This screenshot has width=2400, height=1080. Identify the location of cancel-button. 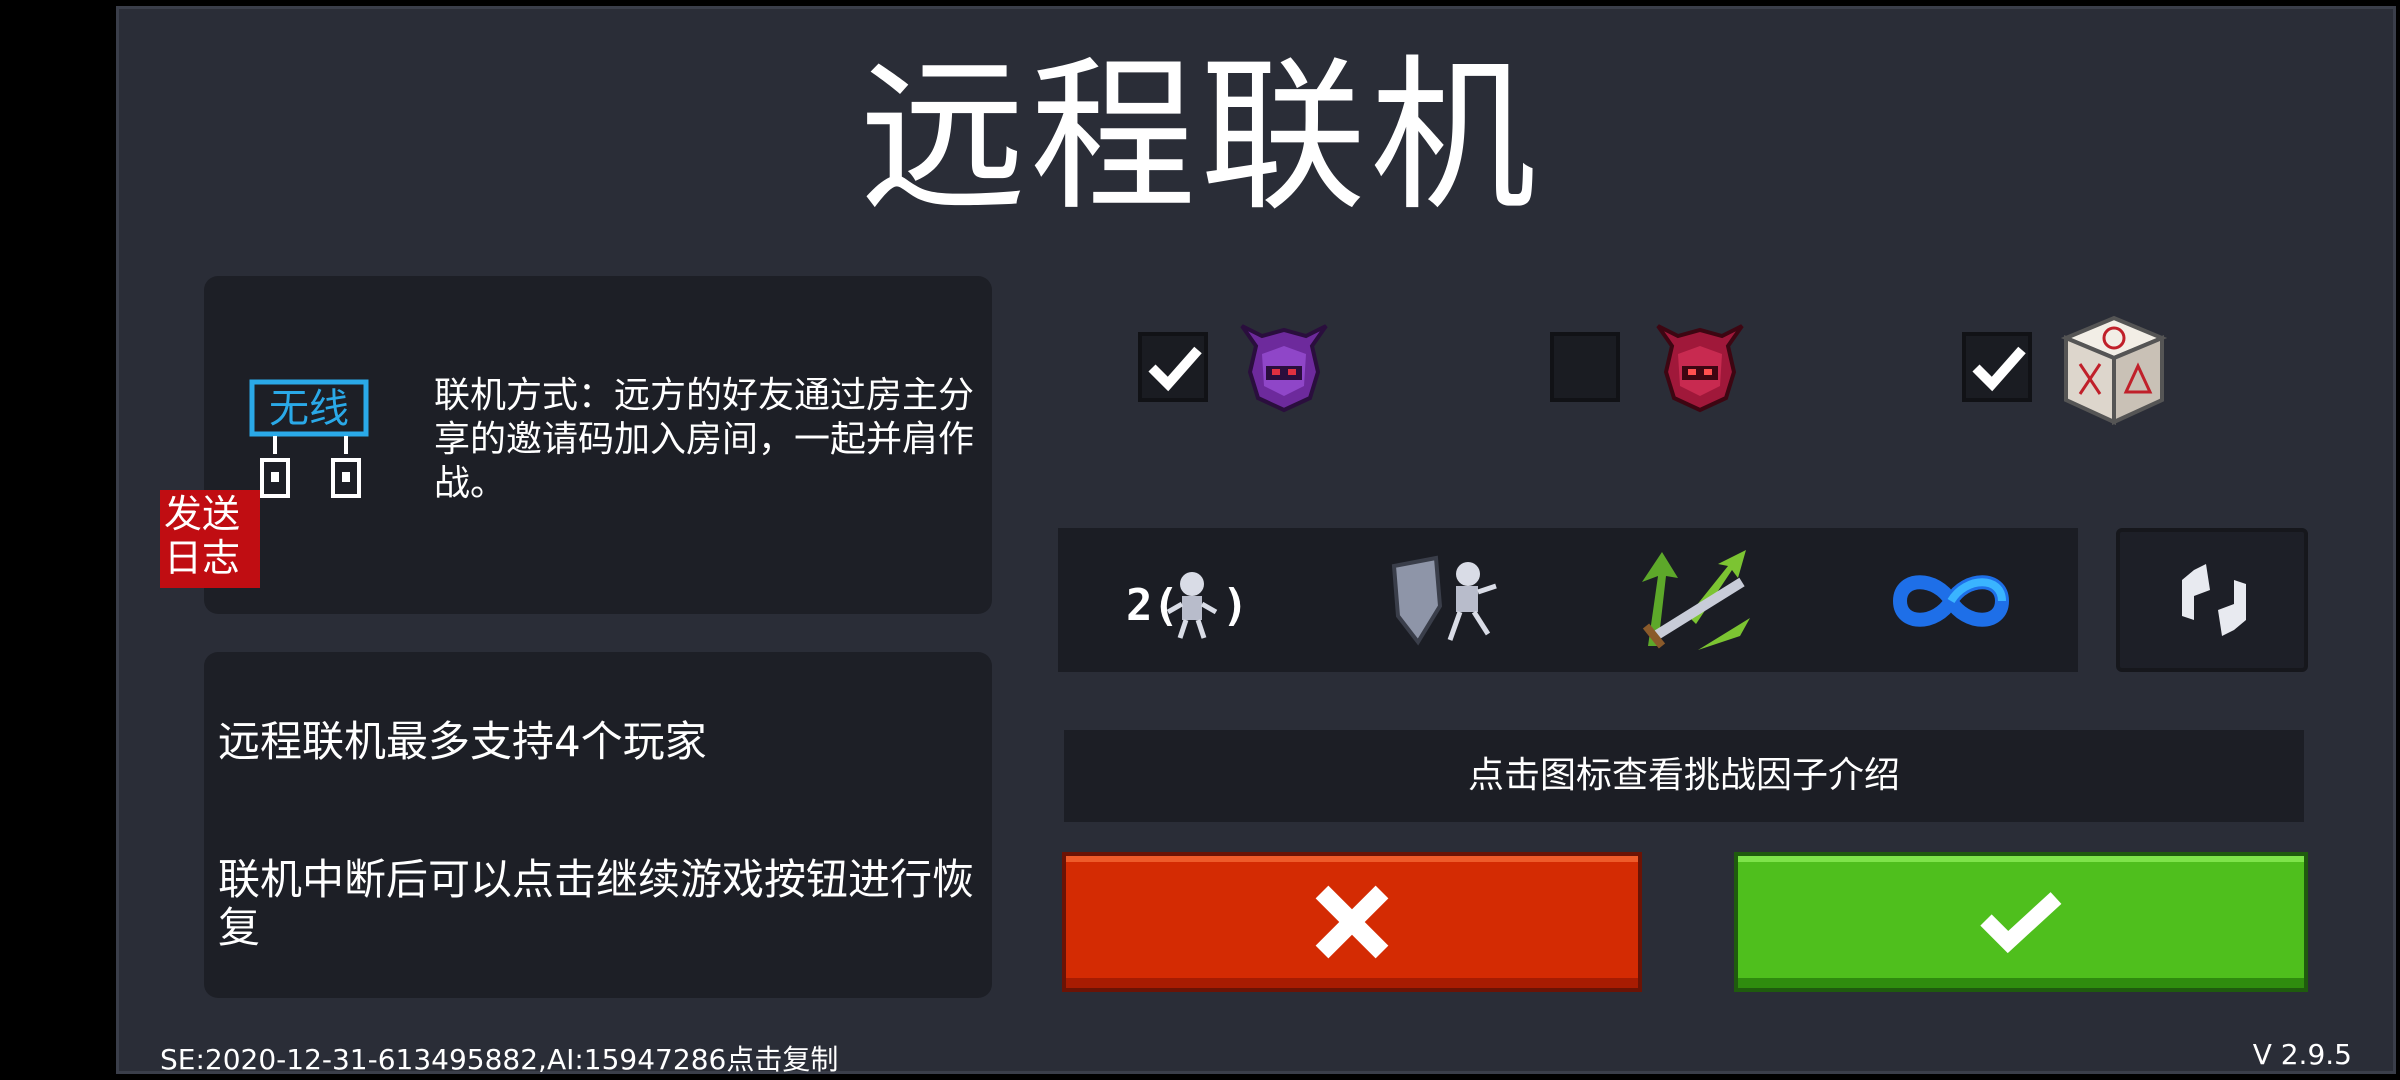
(1352, 922).